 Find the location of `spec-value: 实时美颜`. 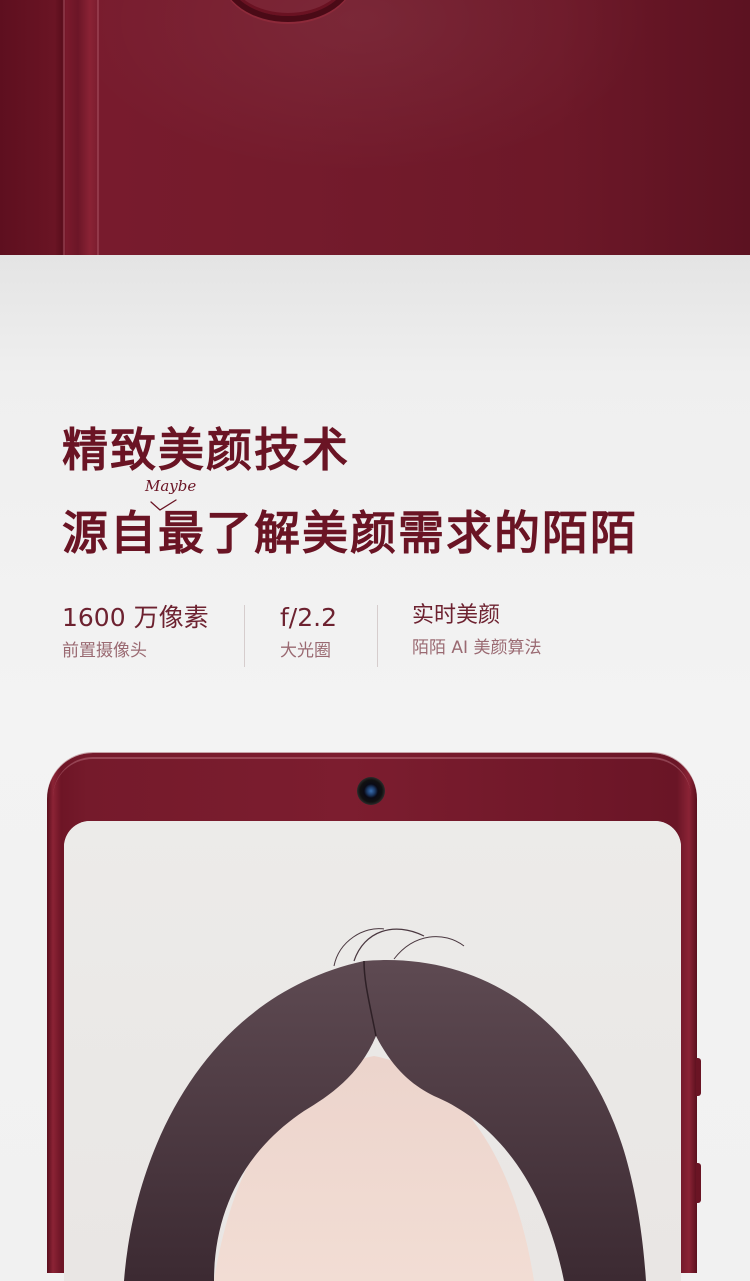

spec-value: 实时美颜 is located at coordinates (456, 615).